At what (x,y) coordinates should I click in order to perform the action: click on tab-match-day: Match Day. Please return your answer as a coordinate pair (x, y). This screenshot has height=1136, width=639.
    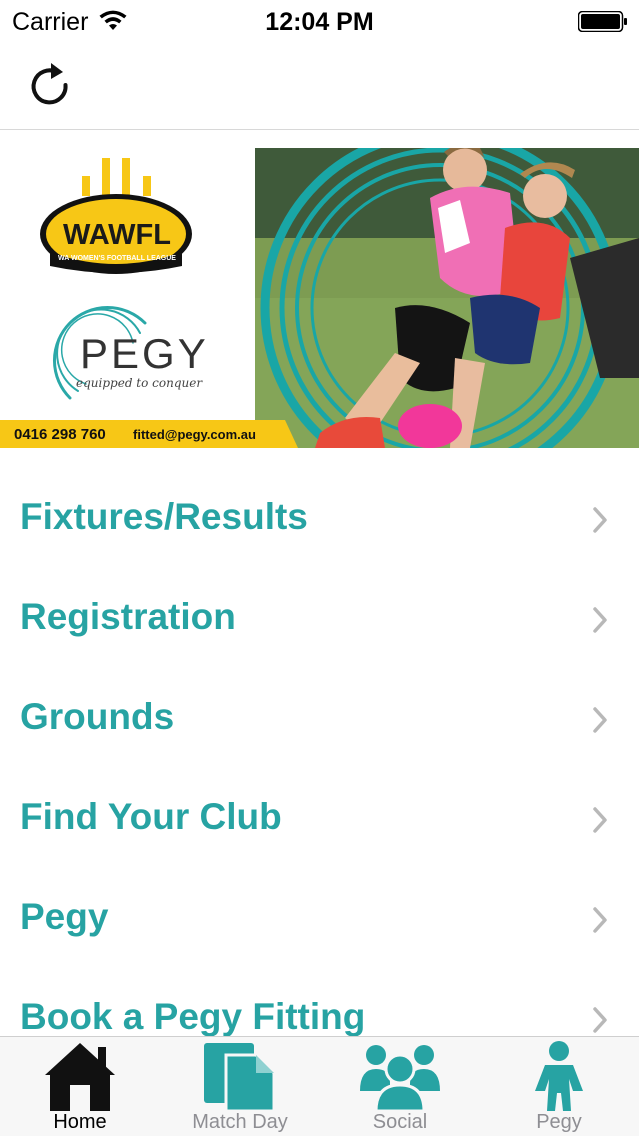
    Looking at the image, I should click on (240, 1086).